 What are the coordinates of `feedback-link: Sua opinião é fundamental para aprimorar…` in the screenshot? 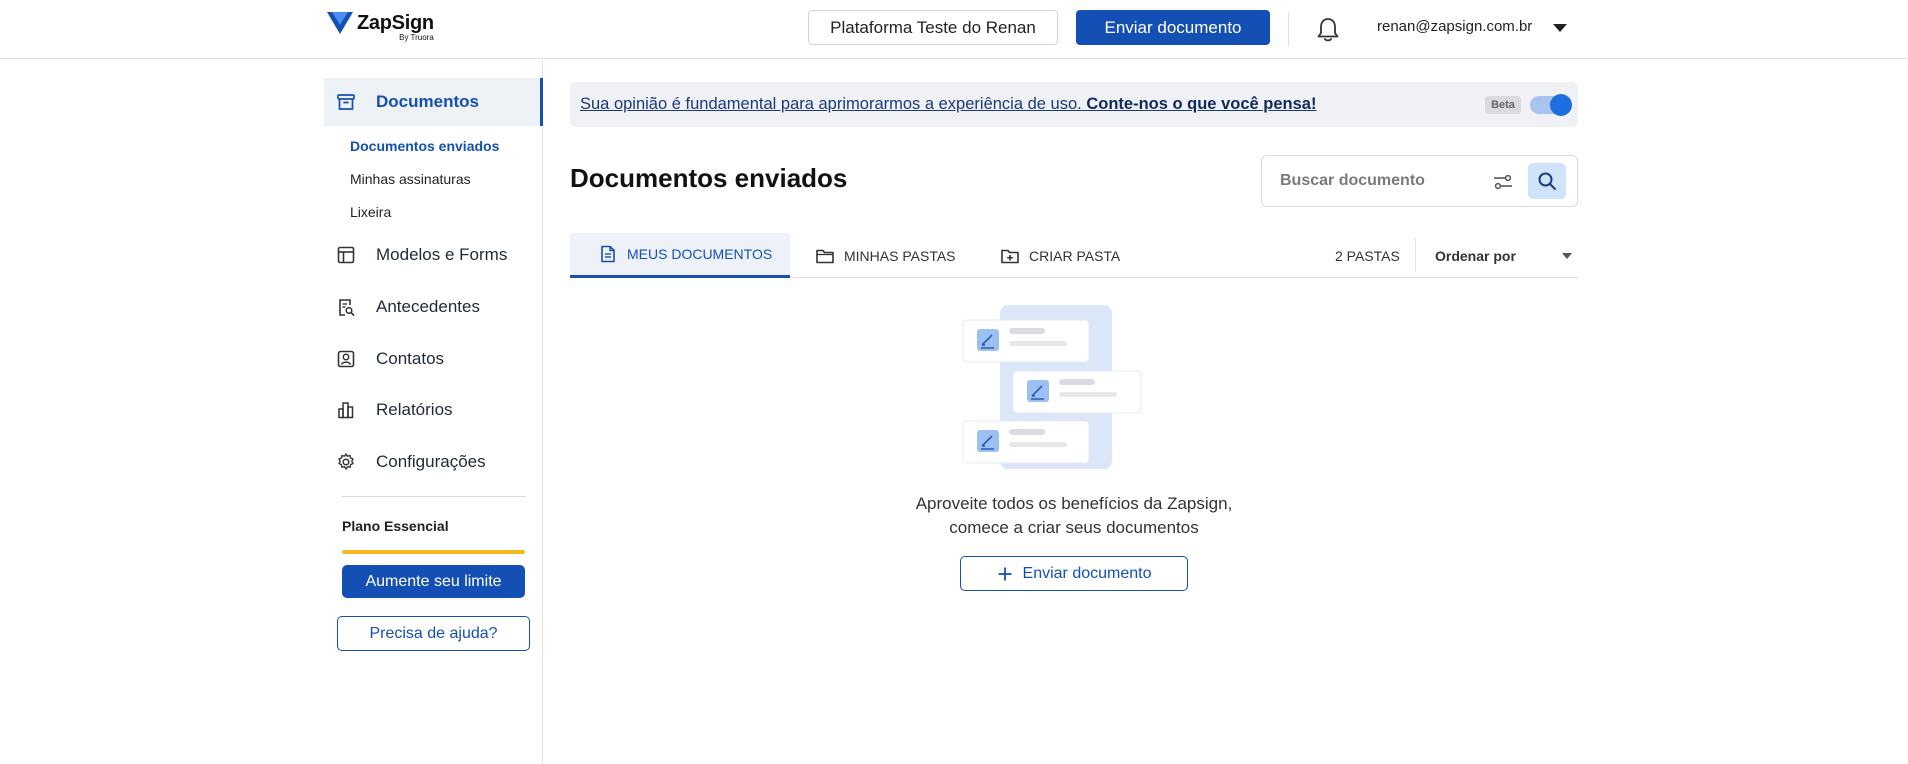 It's located at (948, 104).